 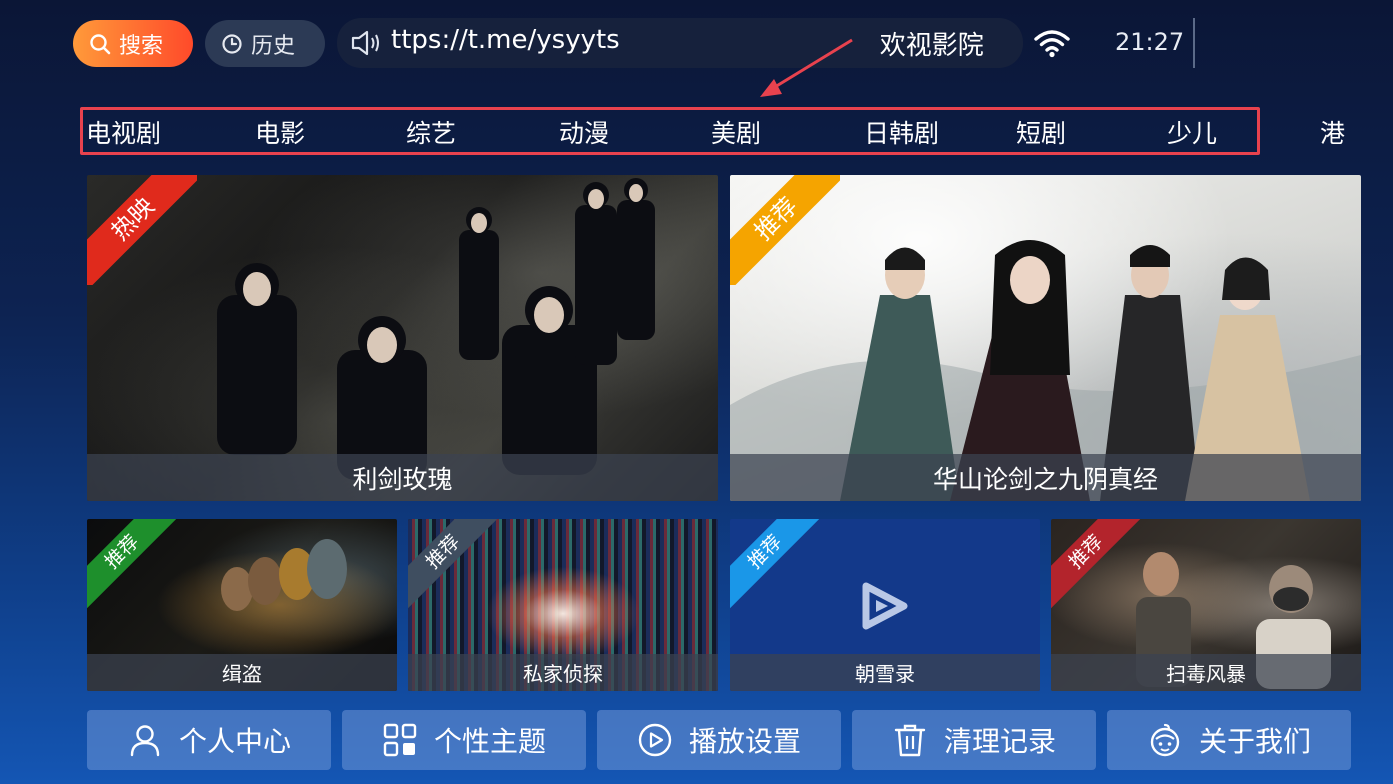 I want to click on history-button: 历史, so click(x=265, y=43).